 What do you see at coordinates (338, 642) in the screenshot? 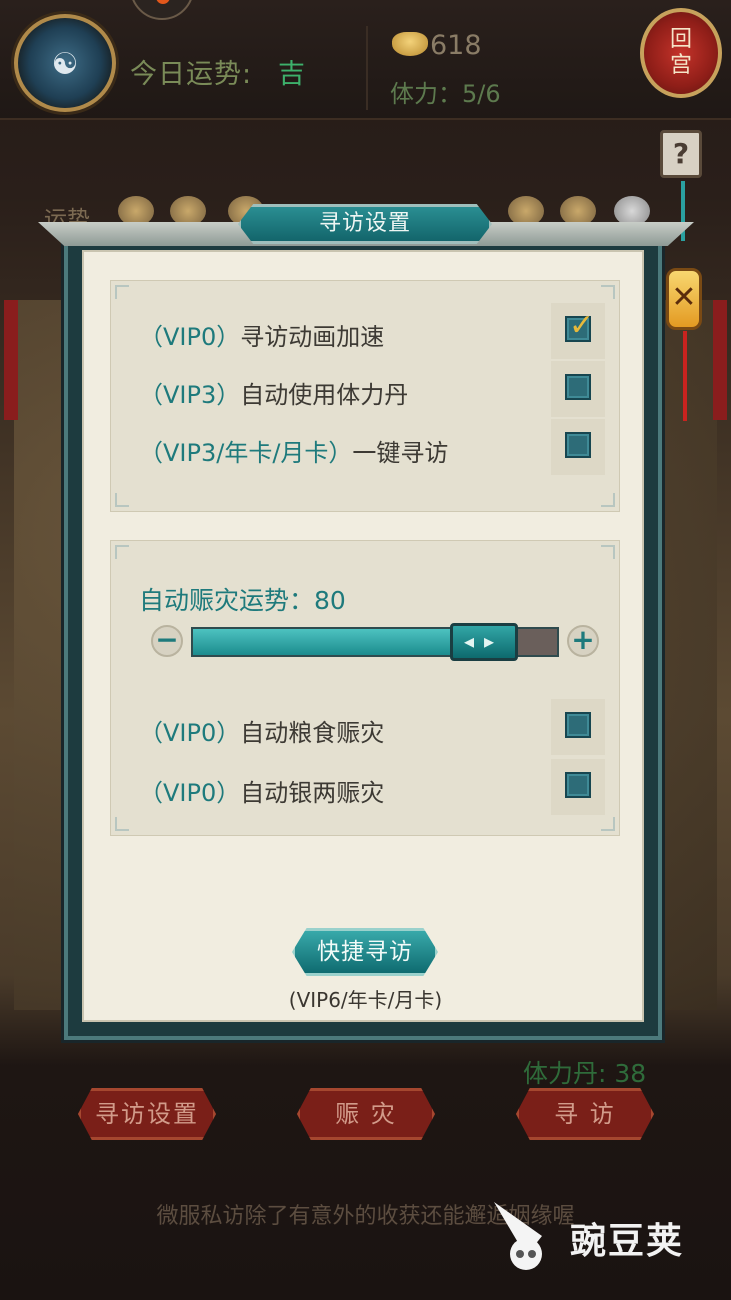
I see `slider-fill` at bounding box center [338, 642].